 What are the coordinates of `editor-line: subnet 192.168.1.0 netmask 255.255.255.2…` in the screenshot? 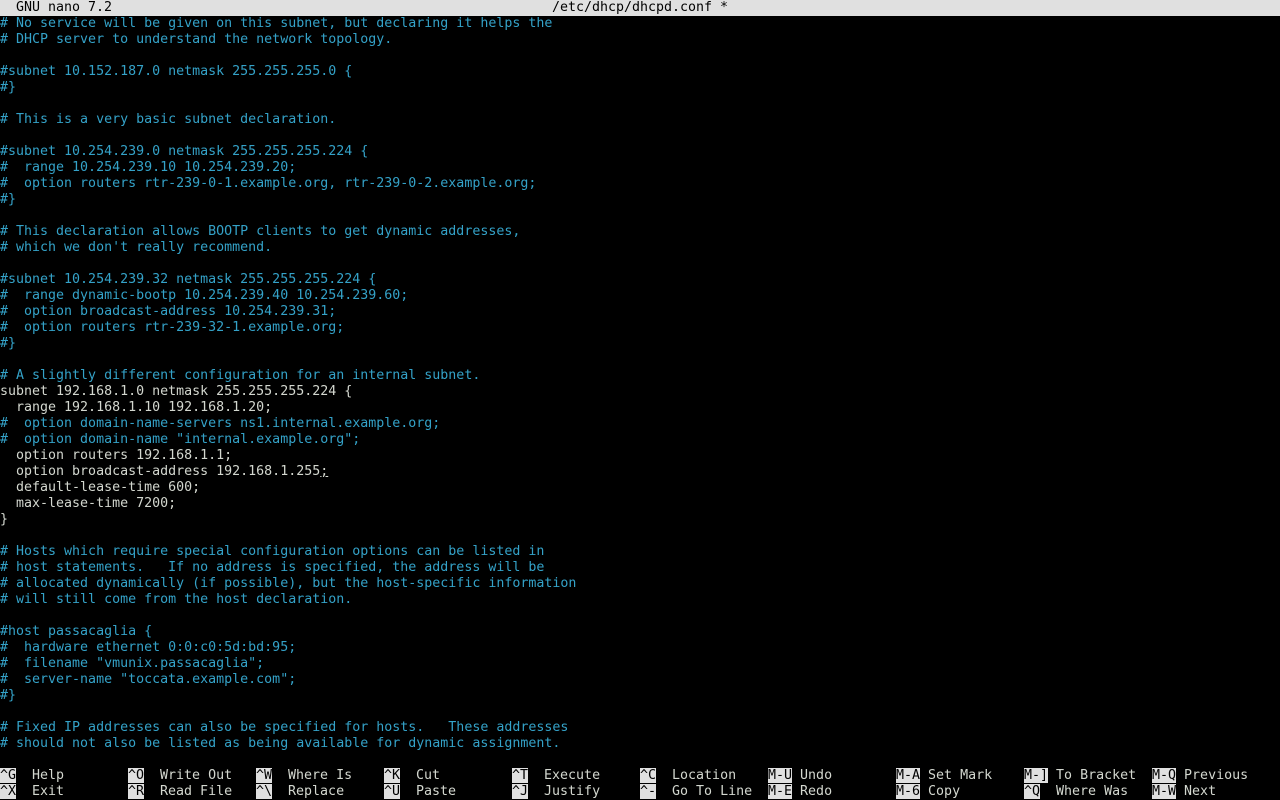 It's located at (640, 392).